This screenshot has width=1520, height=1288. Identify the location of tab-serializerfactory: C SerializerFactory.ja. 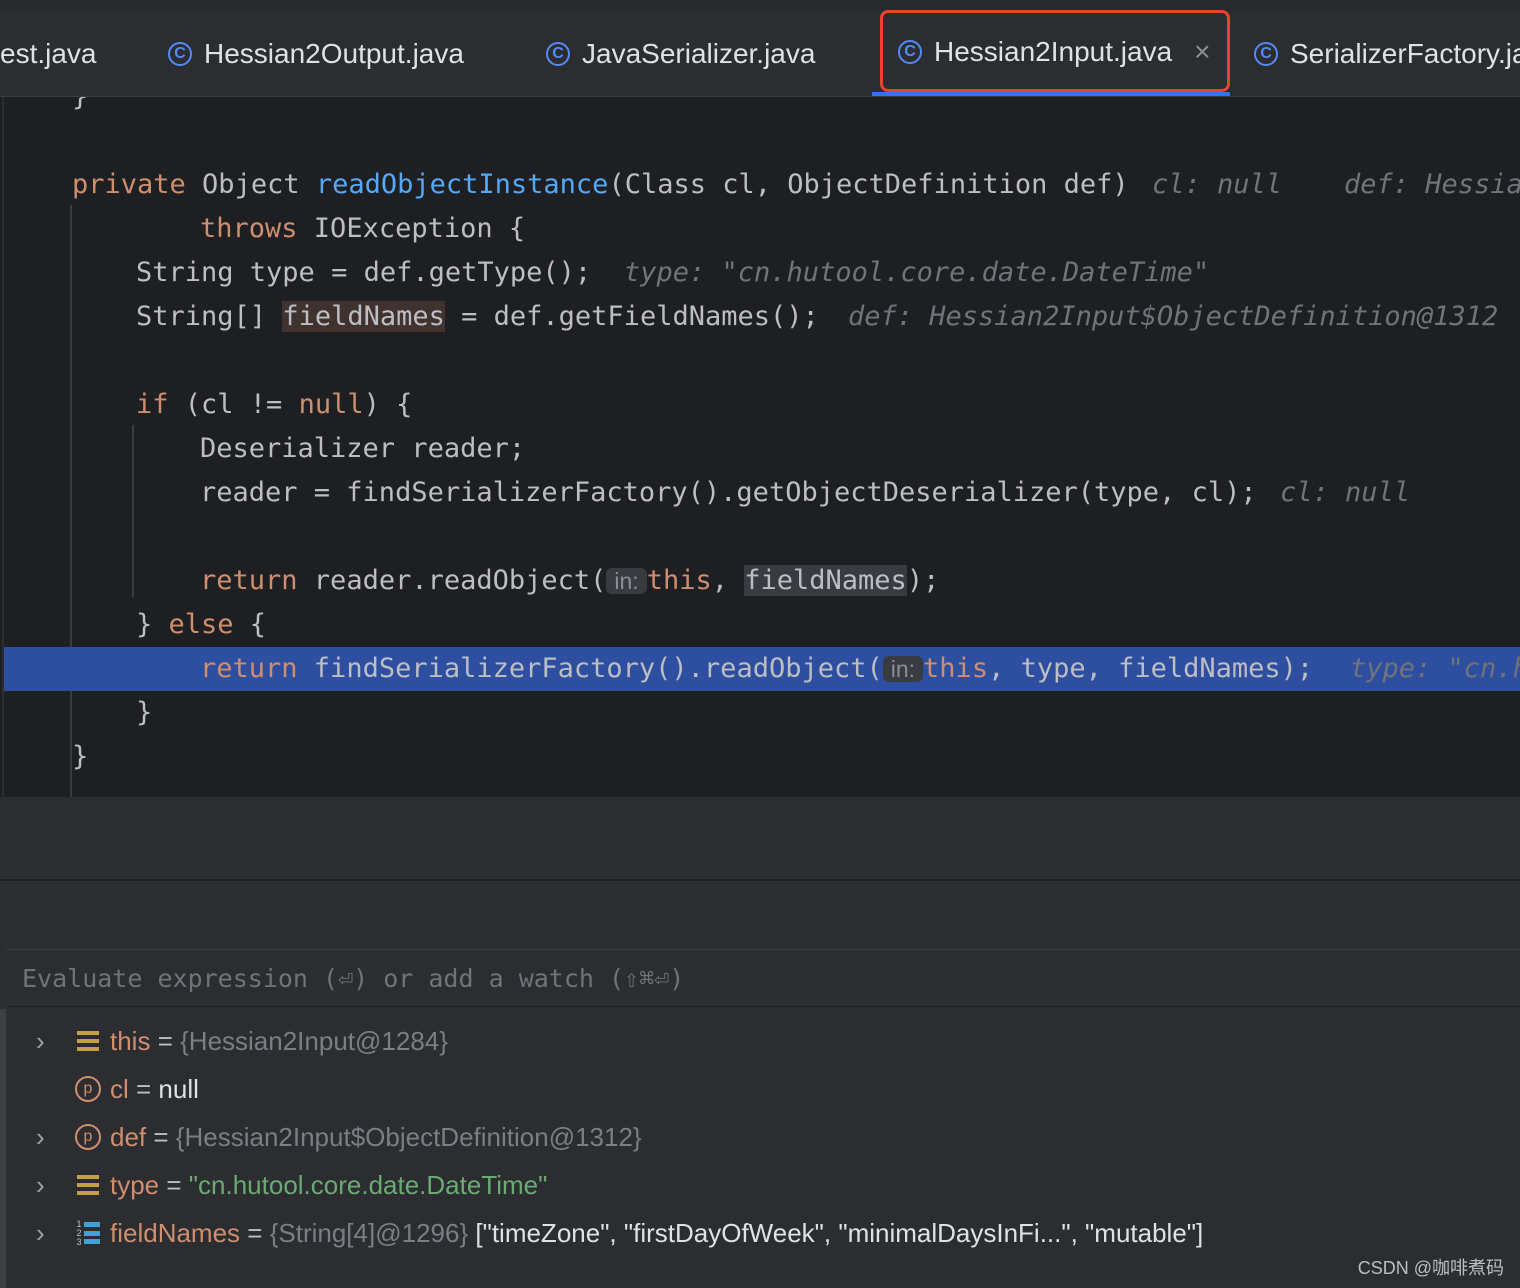
(1387, 54).